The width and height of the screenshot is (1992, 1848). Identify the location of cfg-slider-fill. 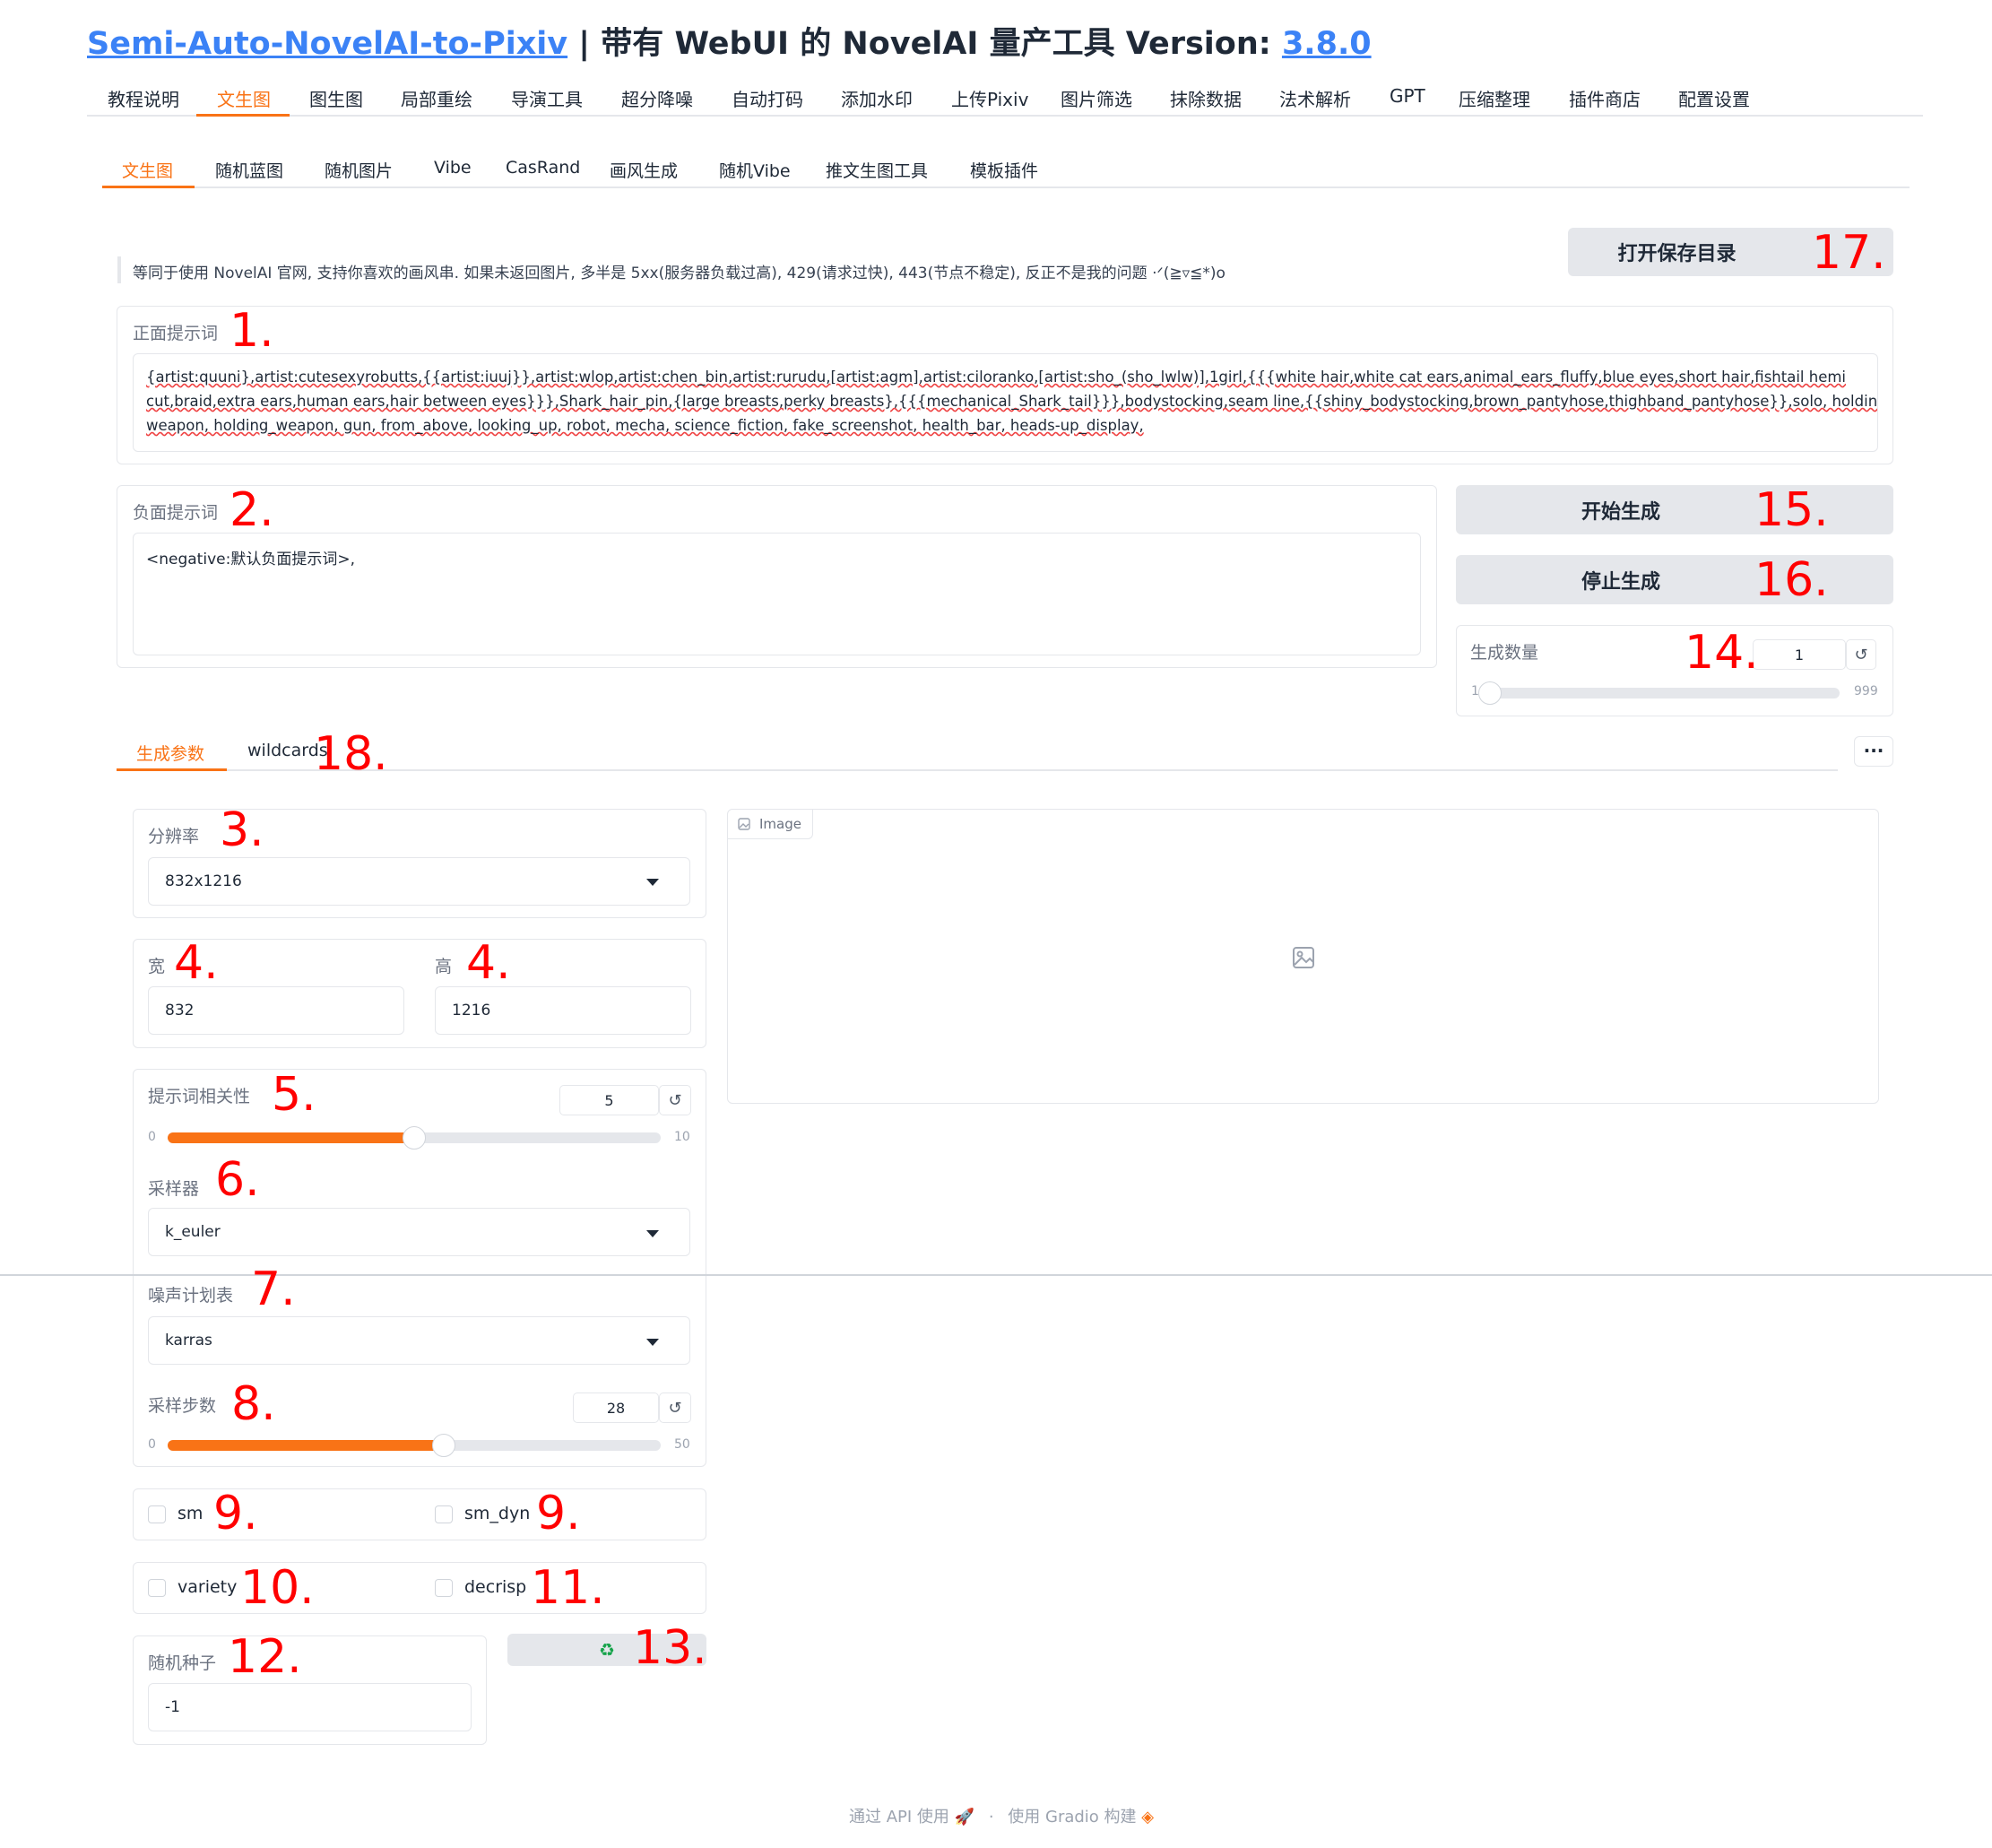
(291, 1137).